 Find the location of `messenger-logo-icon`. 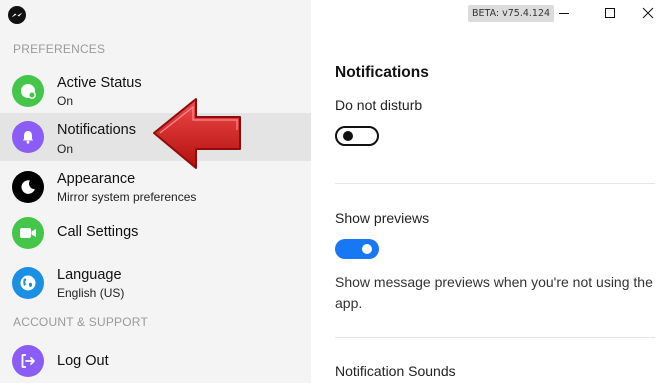

messenger-logo-icon is located at coordinates (17, 15).